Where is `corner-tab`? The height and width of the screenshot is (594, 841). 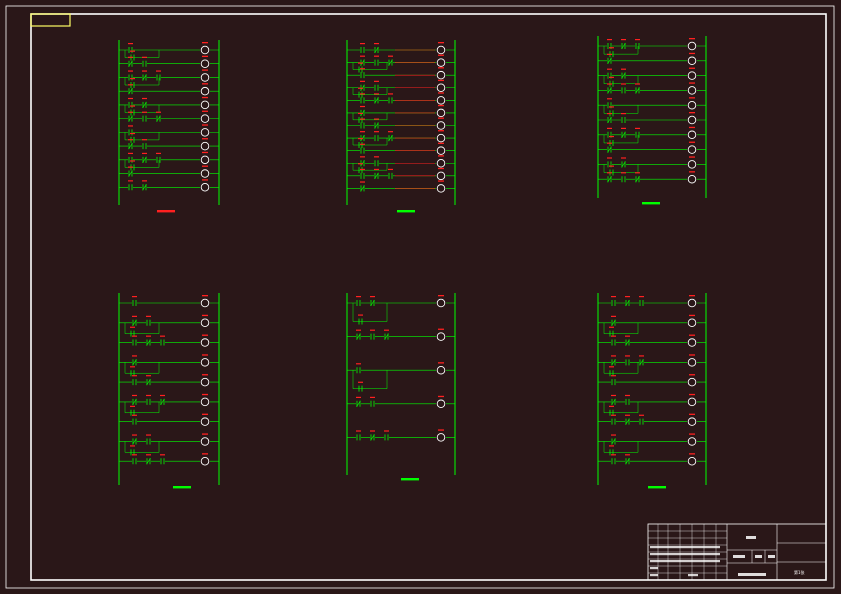 corner-tab is located at coordinates (50, 20).